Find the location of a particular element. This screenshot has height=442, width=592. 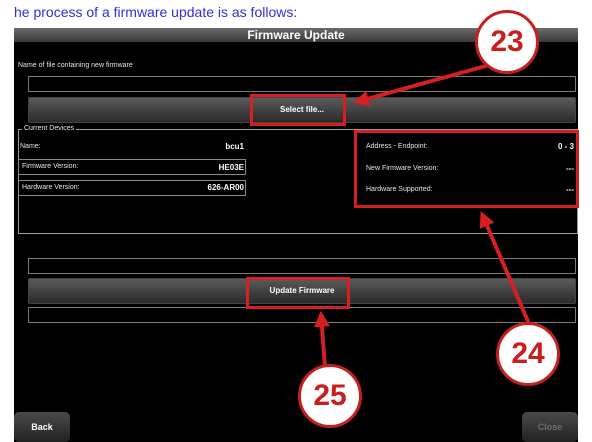

back-button: Back is located at coordinates (42, 427).